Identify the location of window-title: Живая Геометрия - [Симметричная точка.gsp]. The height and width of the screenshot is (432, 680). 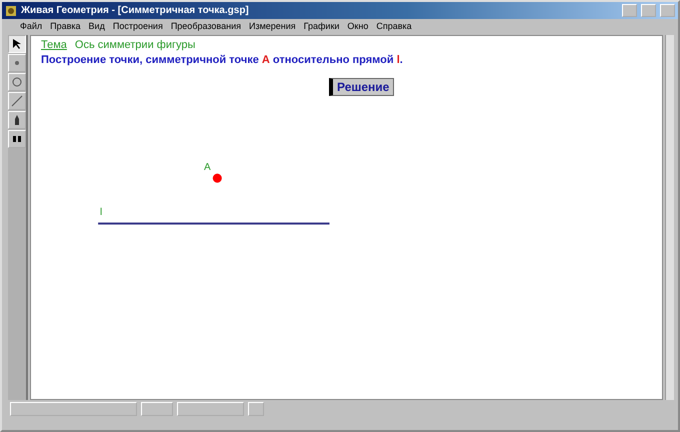
(135, 10).